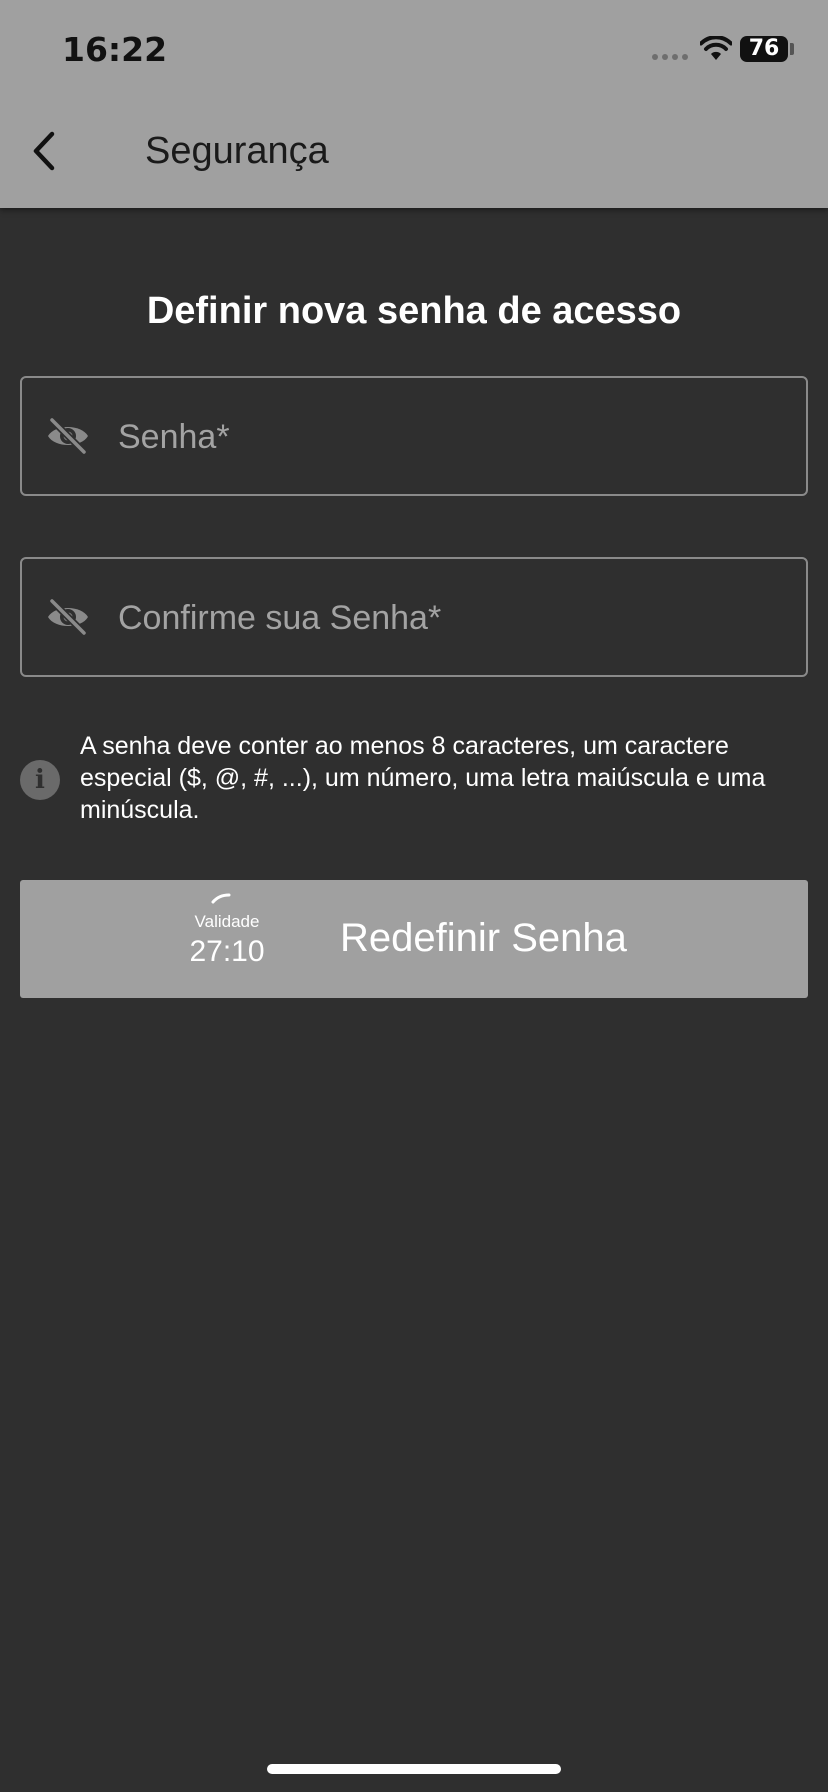 Image resolution: width=828 pixels, height=1792 pixels. What do you see at coordinates (670, 57) in the screenshot?
I see `cellular-signal-icon` at bounding box center [670, 57].